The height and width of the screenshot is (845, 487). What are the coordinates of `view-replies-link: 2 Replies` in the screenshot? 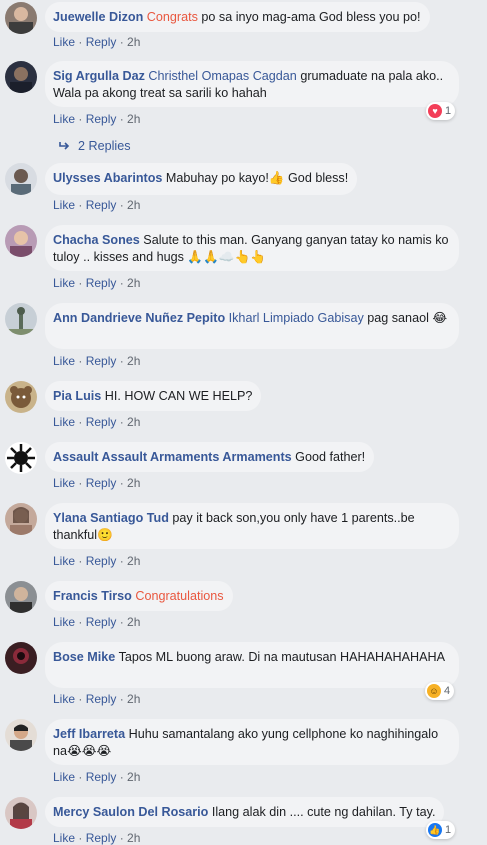 It's located at (94, 146).